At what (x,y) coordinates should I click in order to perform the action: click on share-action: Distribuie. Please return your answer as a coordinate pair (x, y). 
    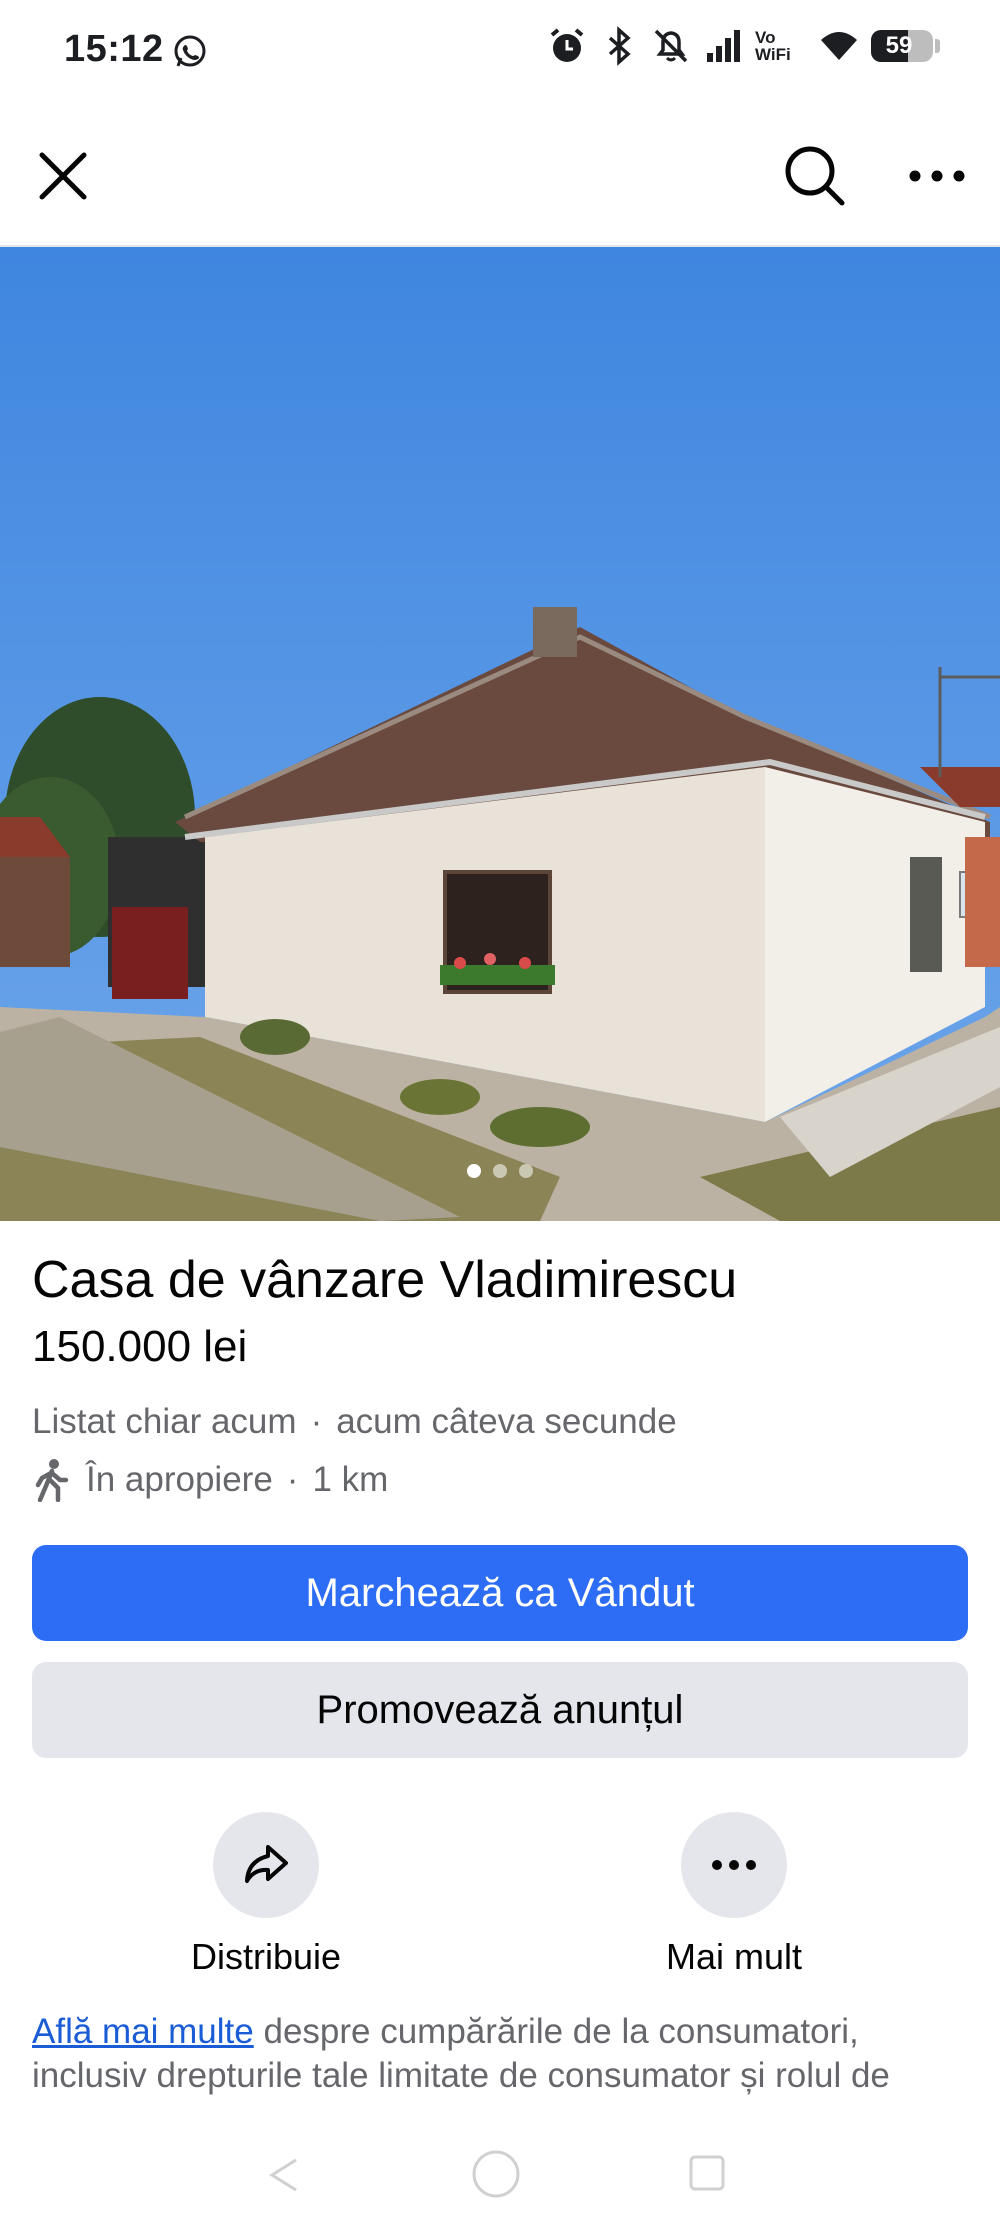
    Looking at the image, I should click on (266, 1895).